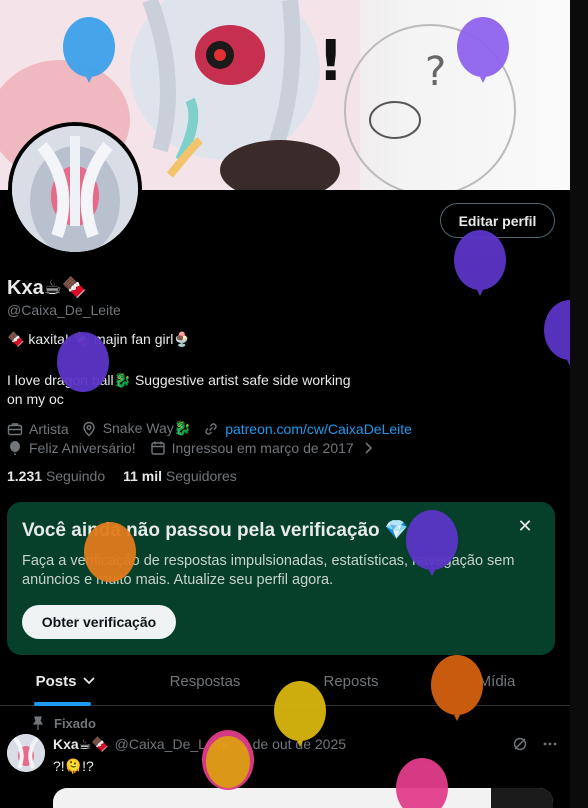 This screenshot has width=588, height=808. What do you see at coordinates (147, 428) in the screenshot?
I see `profile-location: Snake Way🐉` at bounding box center [147, 428].